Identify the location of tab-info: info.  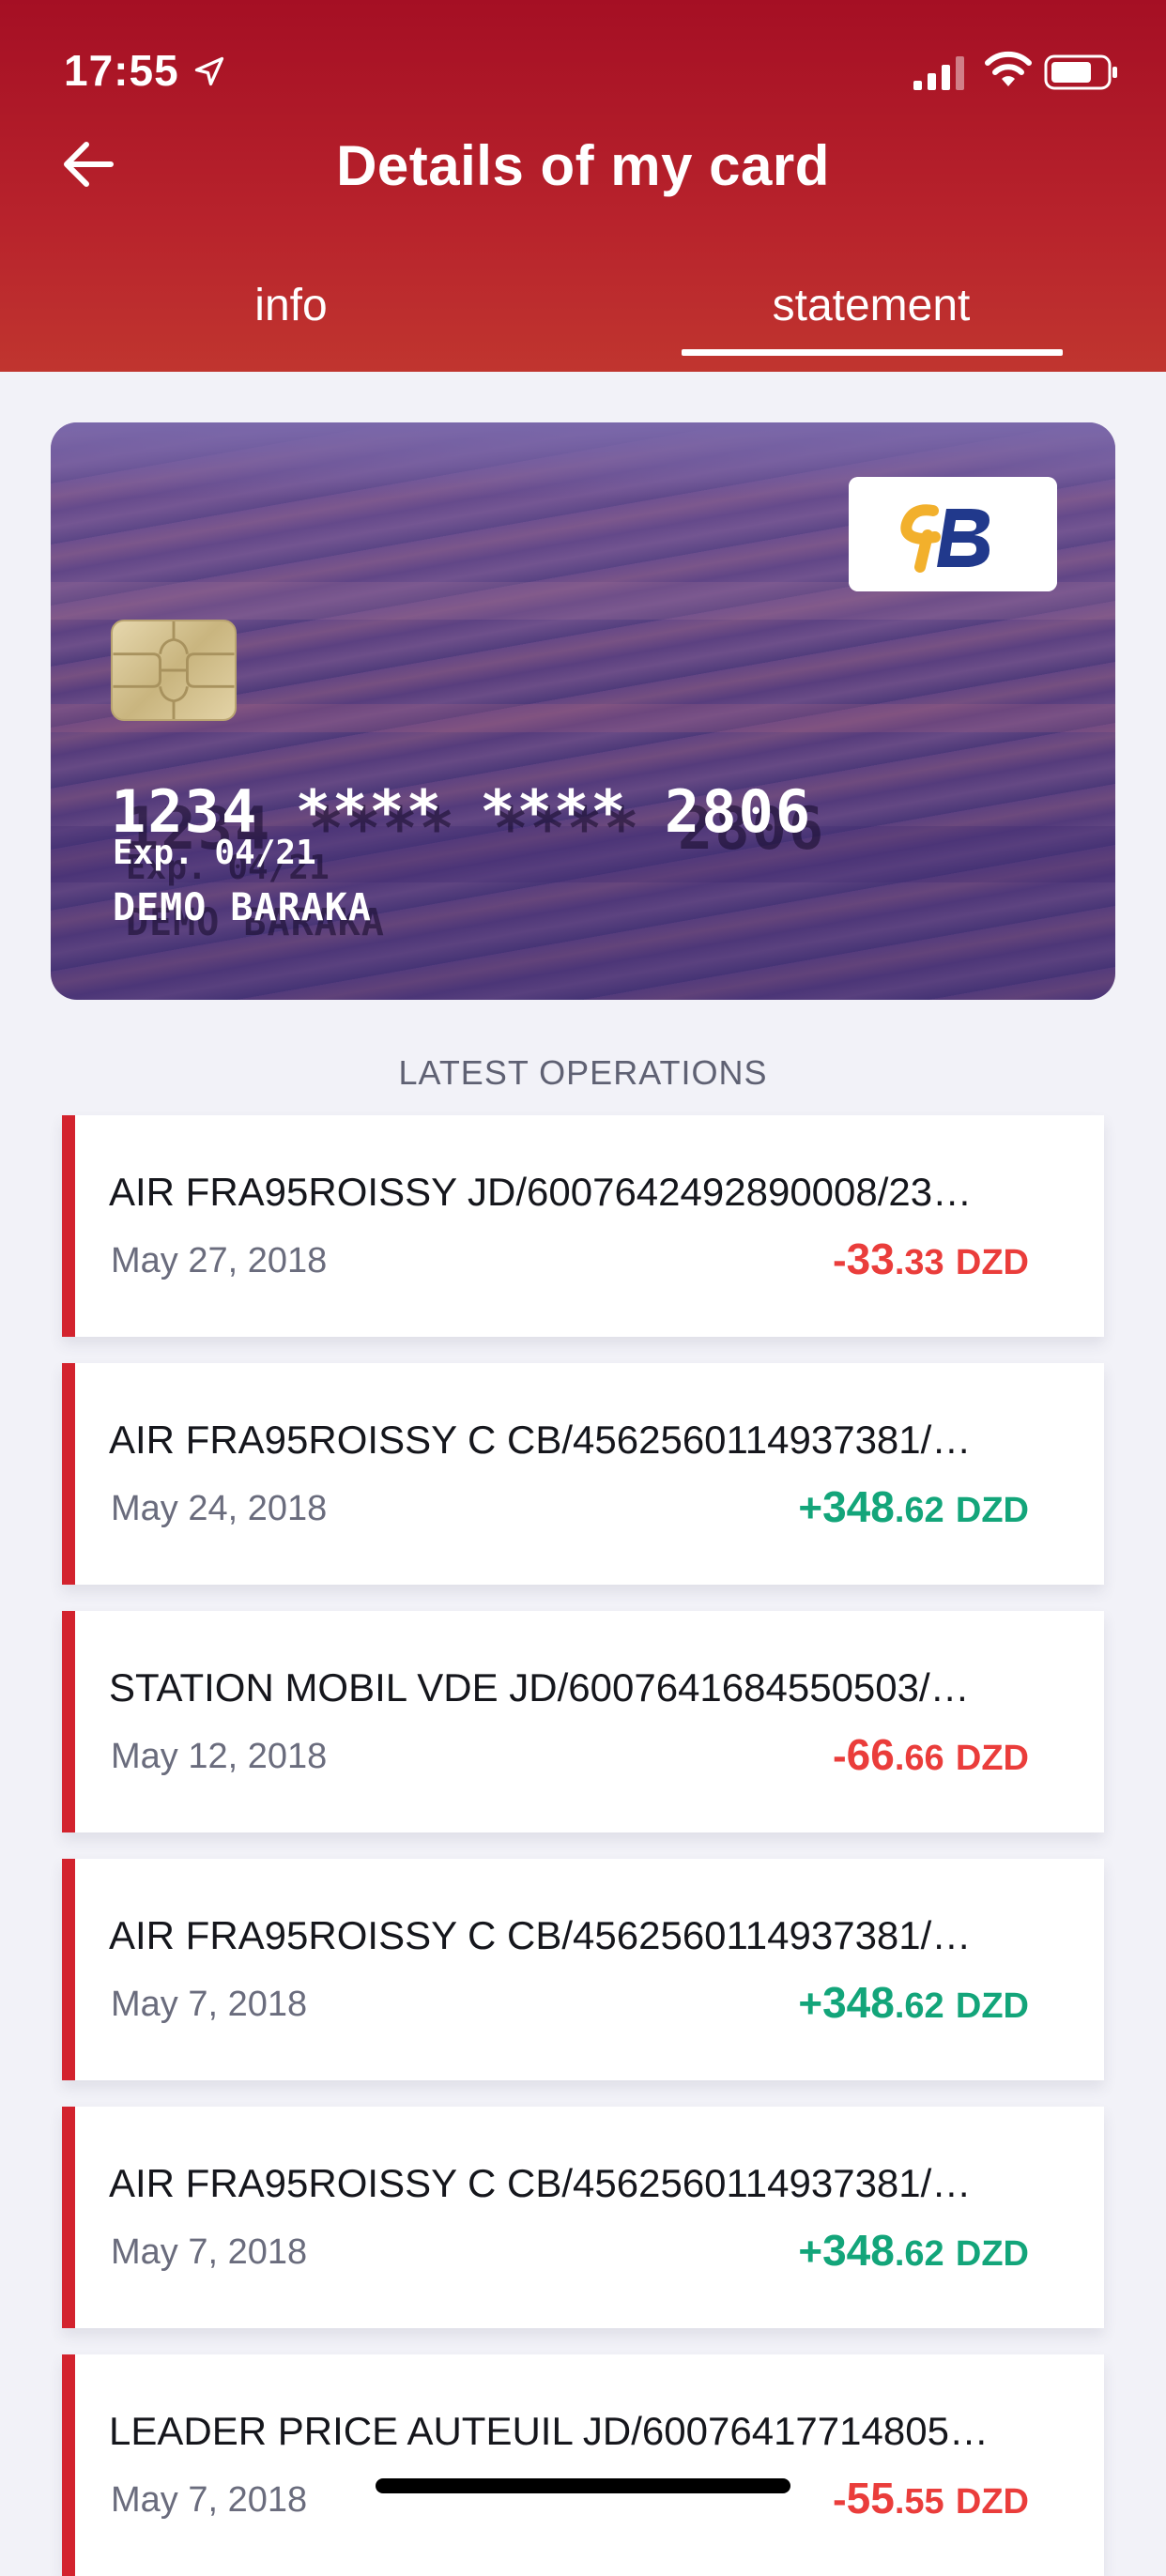
(291, 306).